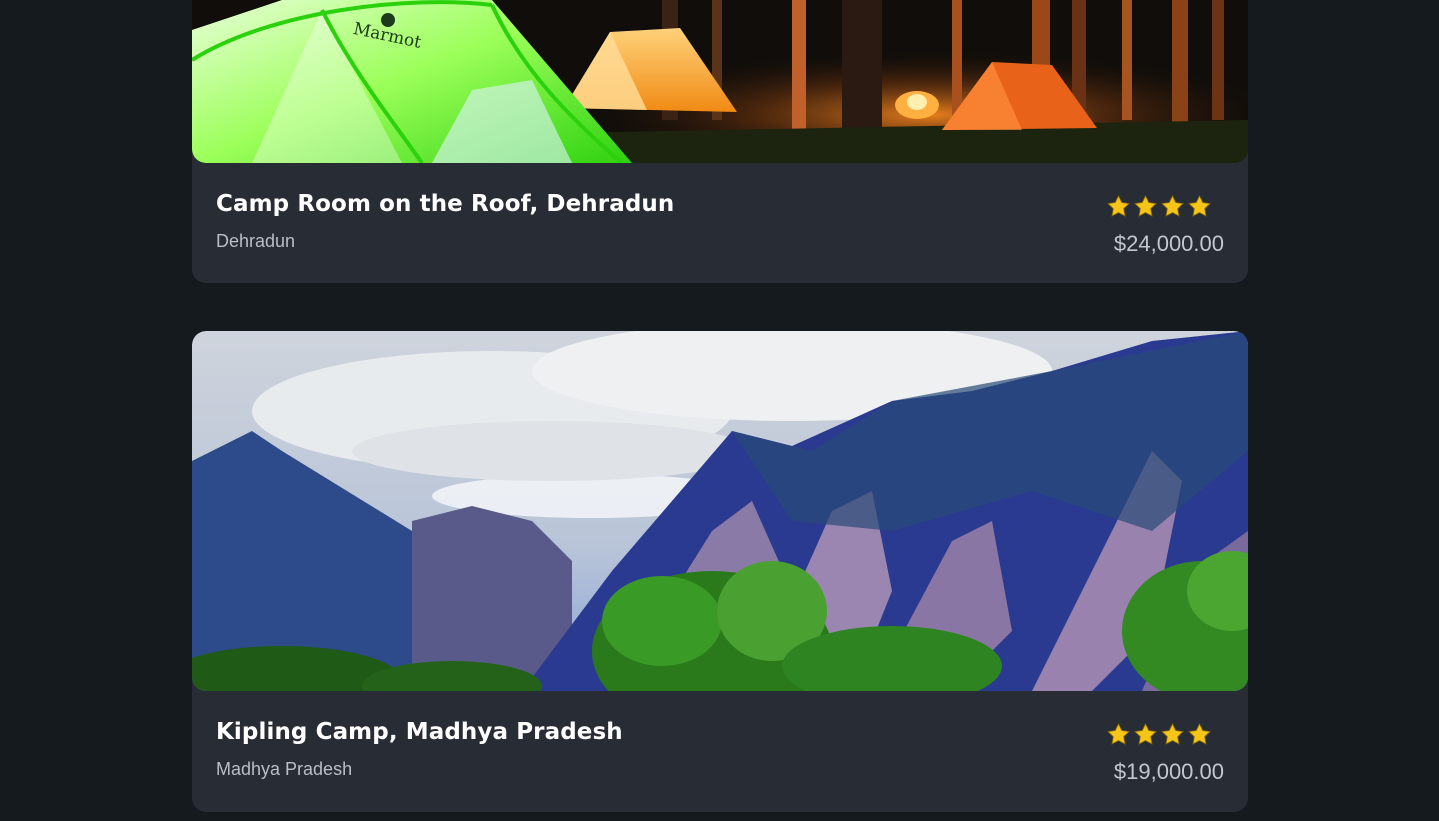 Image resolution: width=1439 pixels, height=821 pixels. I want to click on camping-night-photo: Marmot, so click(720, 81).